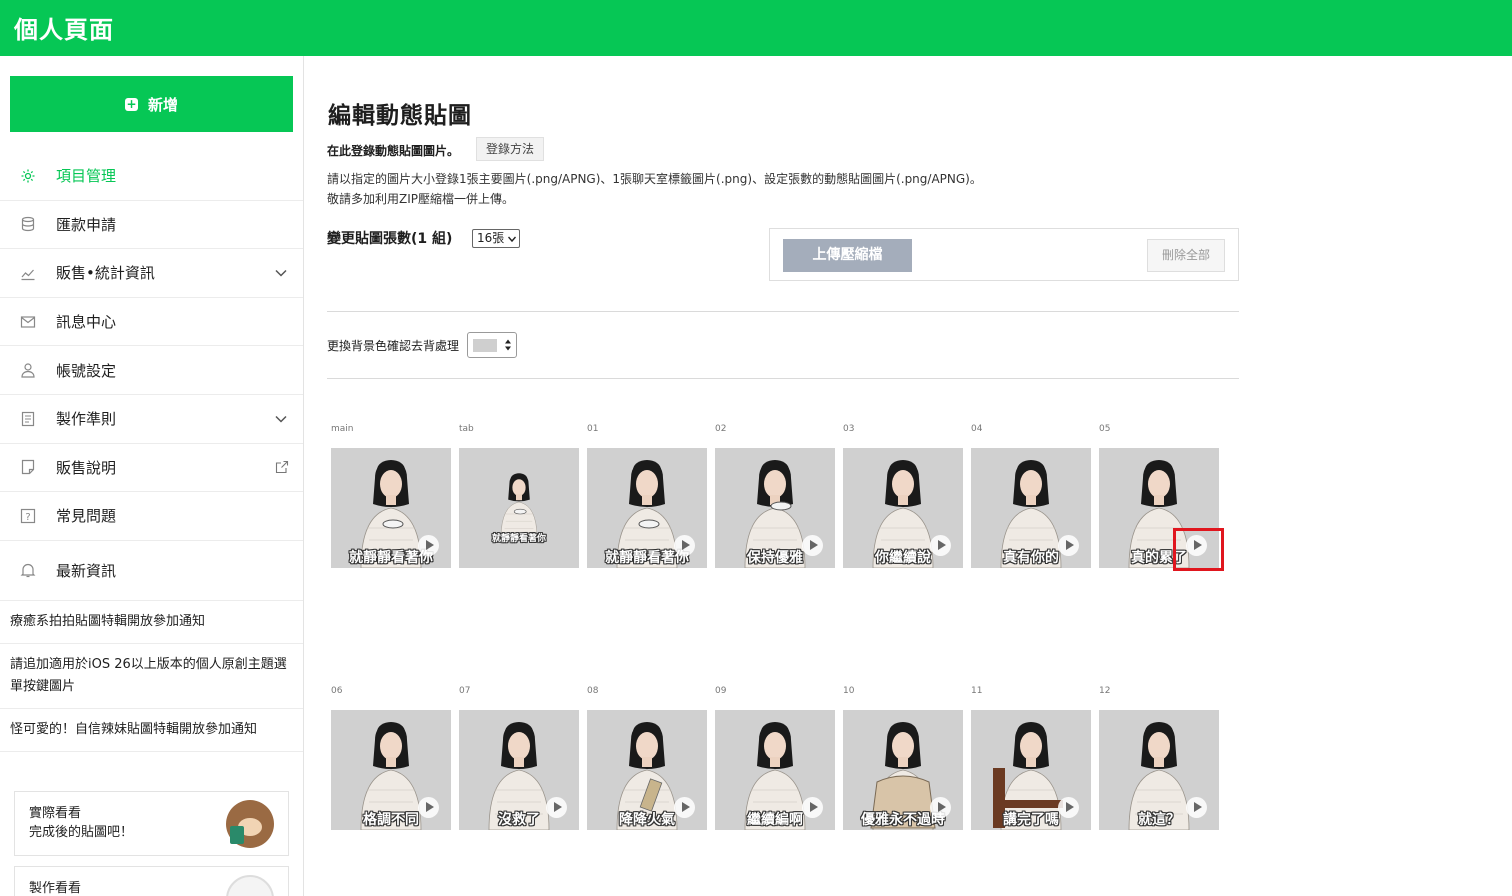 The height and width of the screenshot is (896, 1512). I want to click on color-swatch, so click(485, 345).